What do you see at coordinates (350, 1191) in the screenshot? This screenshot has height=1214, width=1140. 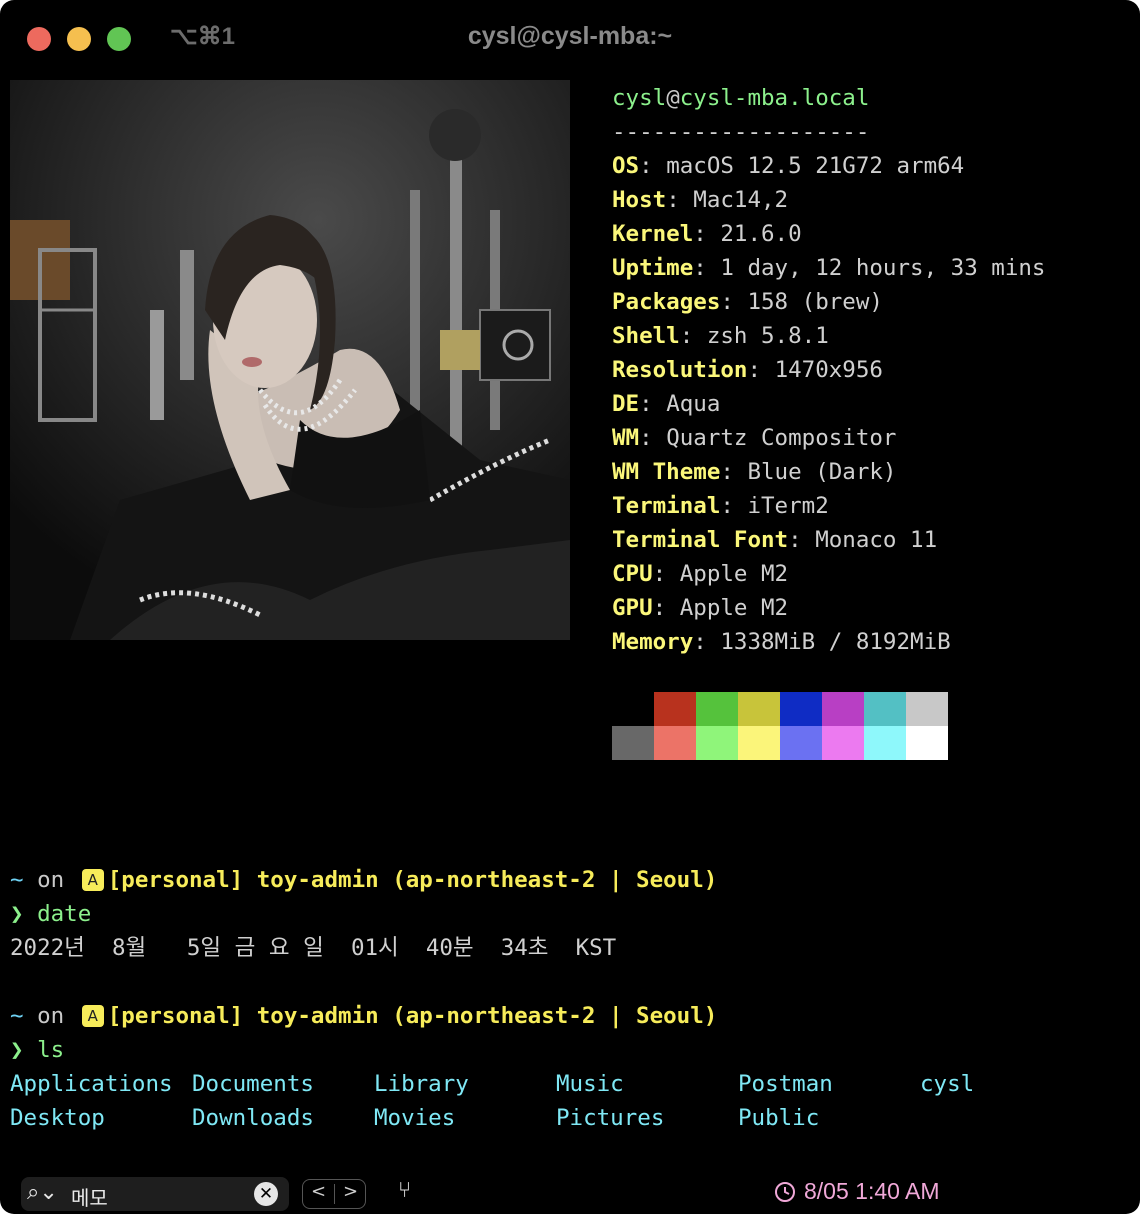 I see `find-next-button: >` at bounding box center [350, 1191].